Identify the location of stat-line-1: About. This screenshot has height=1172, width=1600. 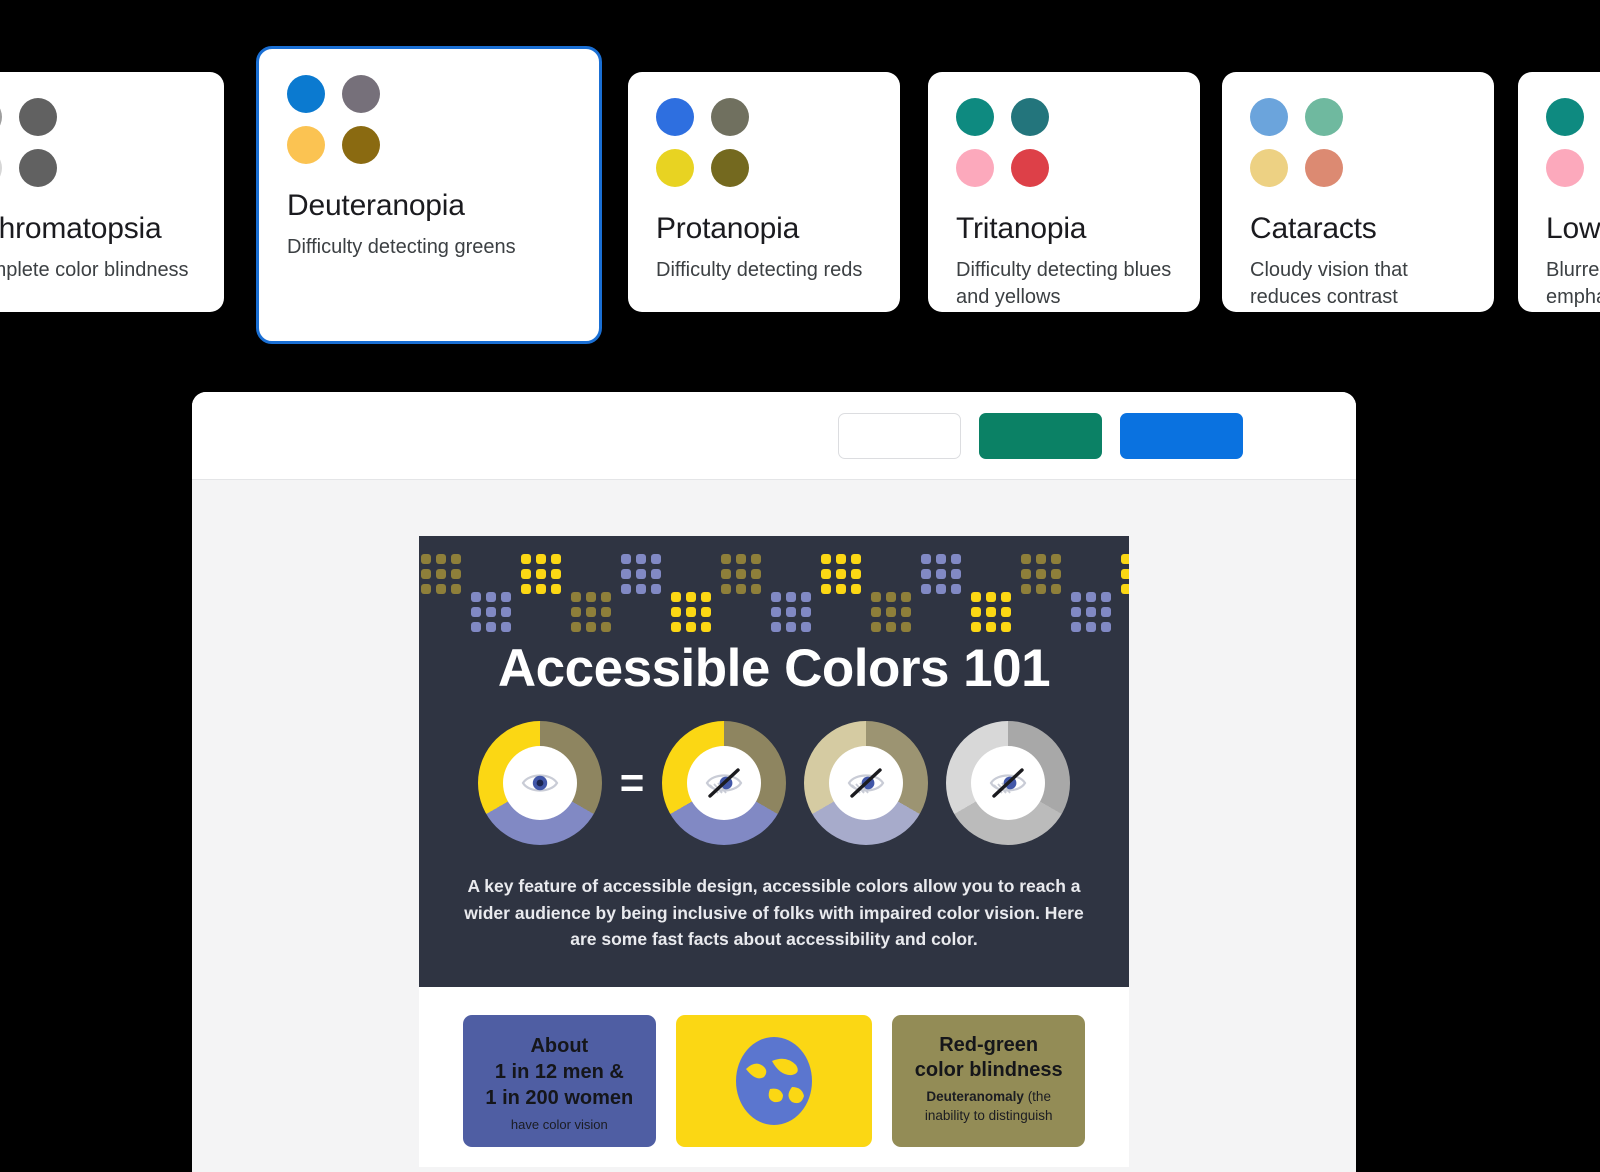
(559, 1045).